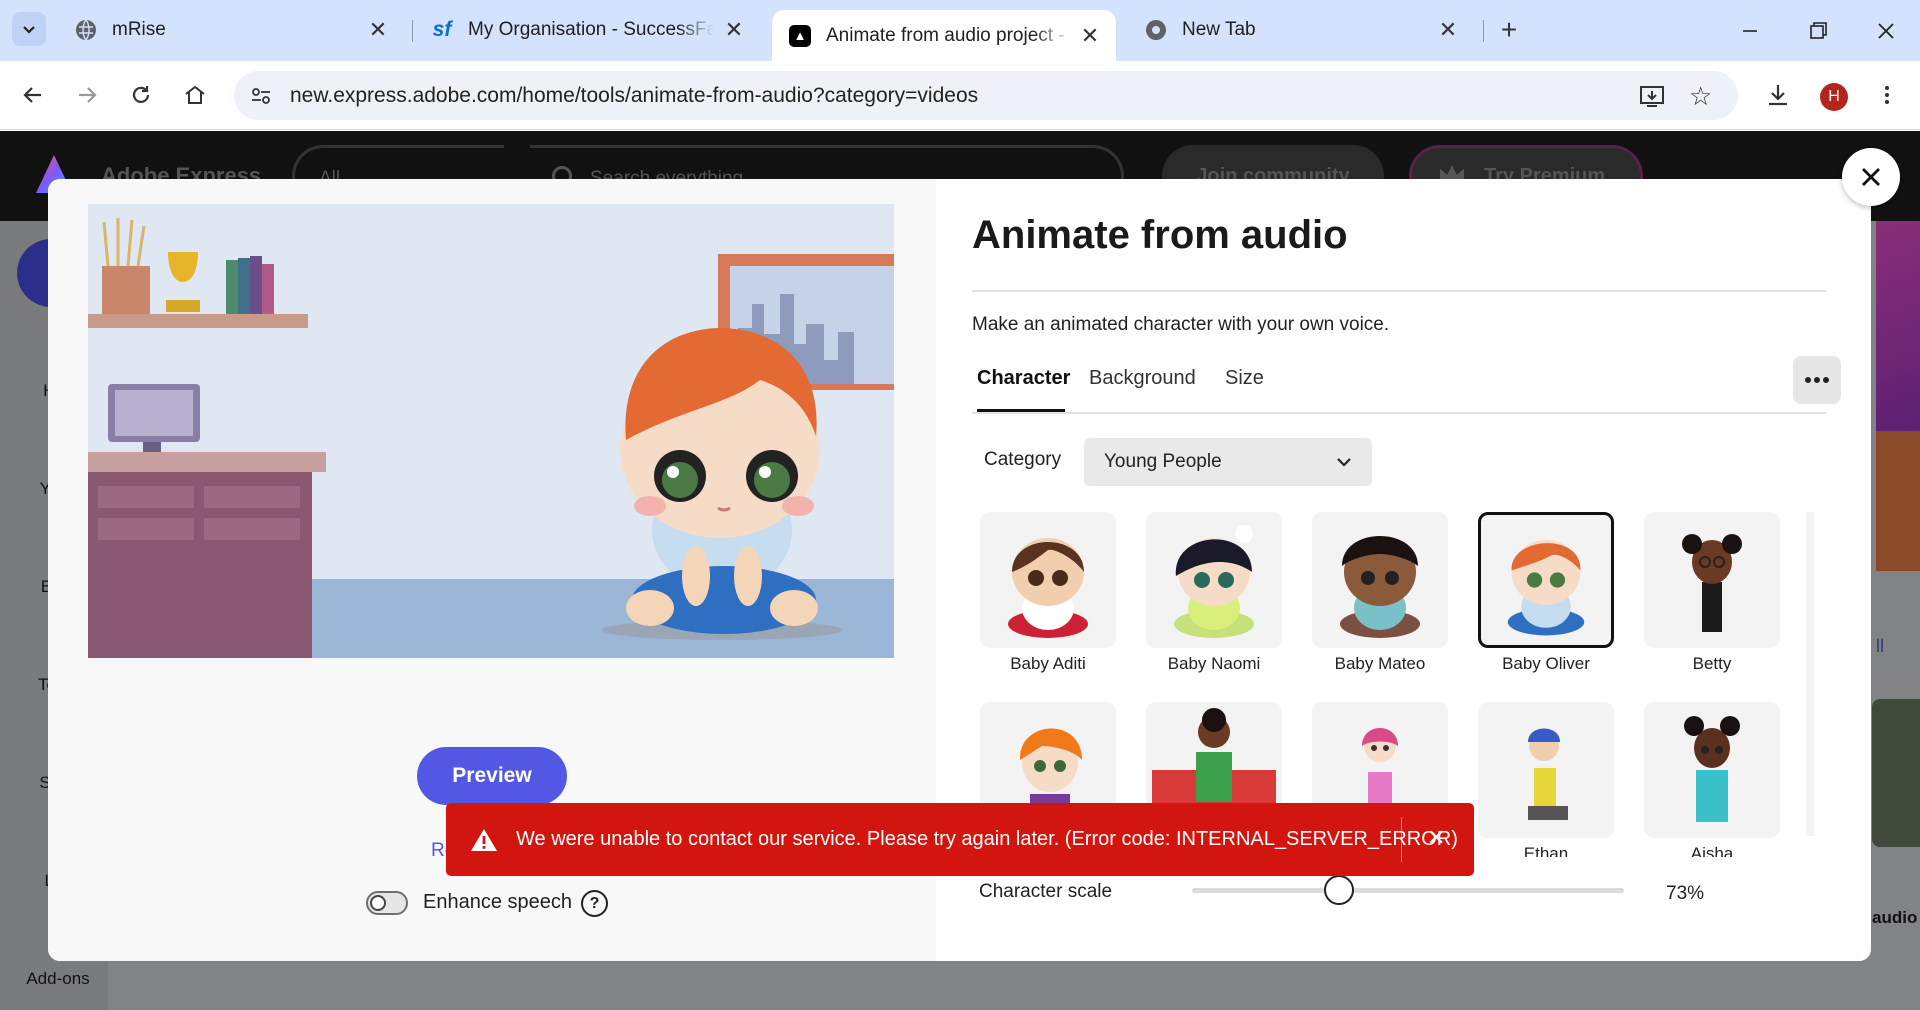 The height and width of the screenshot is (1010, 1920). Describe the element at coordinates (1244, 378) in the screenshot. I see `tab-size: Size` at that location.